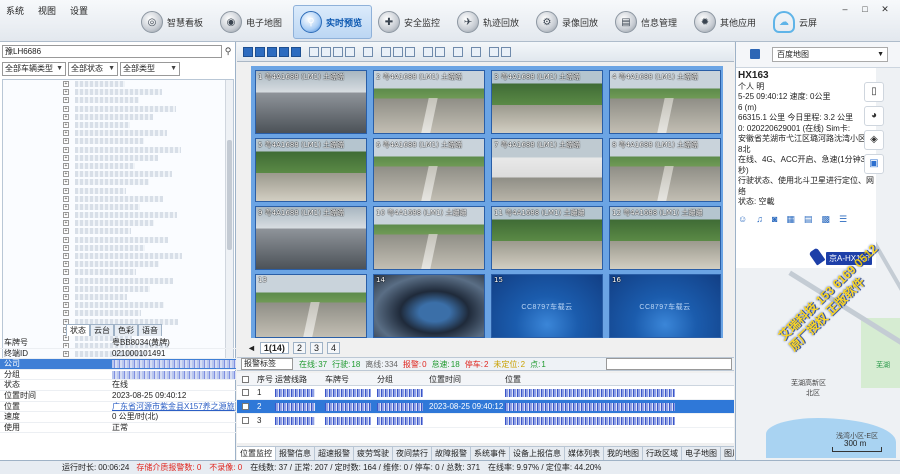 Image resolution: width=900 pixels, height=474 pixels. I want to click on search-icon: ⚲, so click(228, 51).